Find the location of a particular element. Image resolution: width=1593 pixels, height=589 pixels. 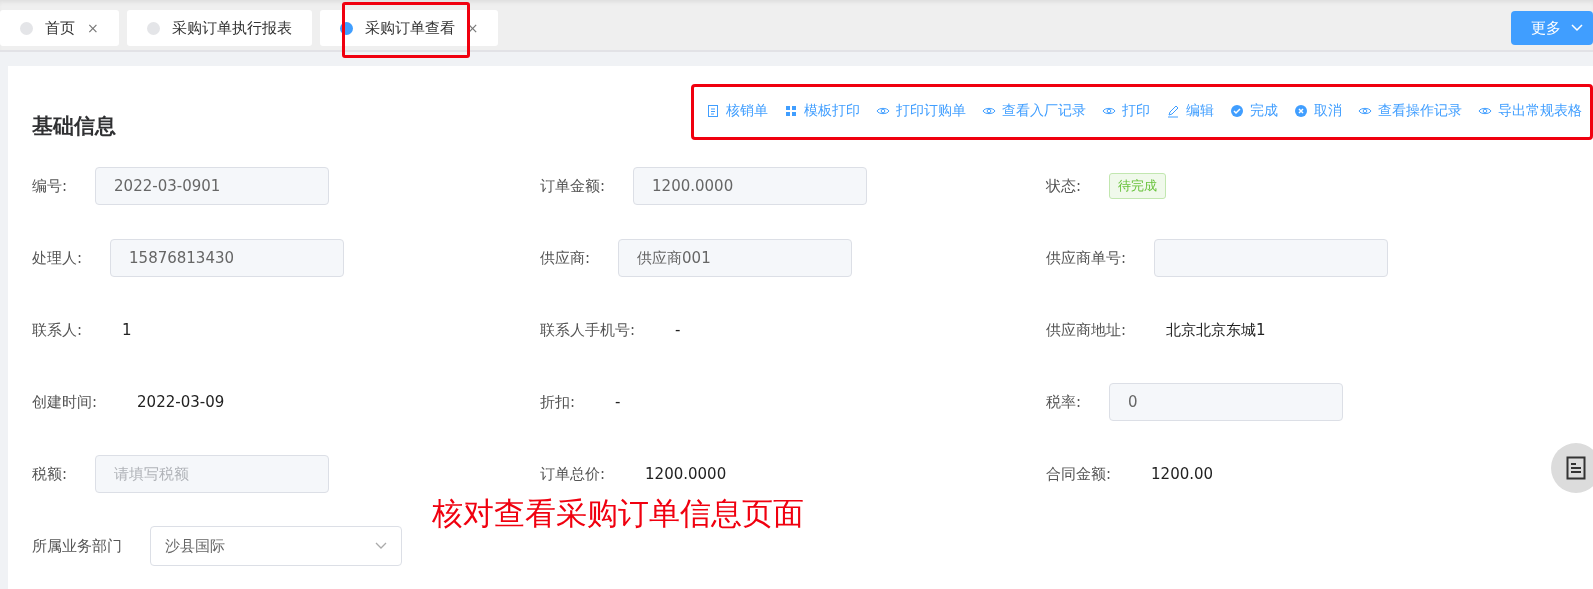

field-label: 供应商地址: is located at coordinates (1086, 330).